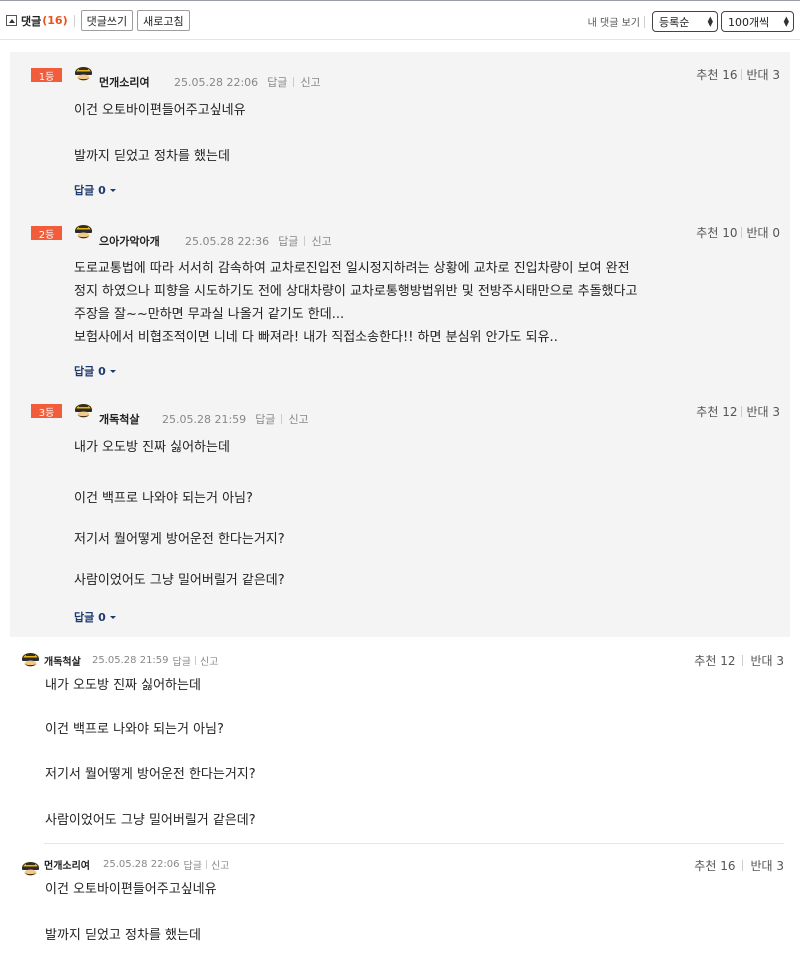  Describe the element at coordinates (227, 241) in the screenshot. I see `comment-date: 25.05.28 22:36` at that location.